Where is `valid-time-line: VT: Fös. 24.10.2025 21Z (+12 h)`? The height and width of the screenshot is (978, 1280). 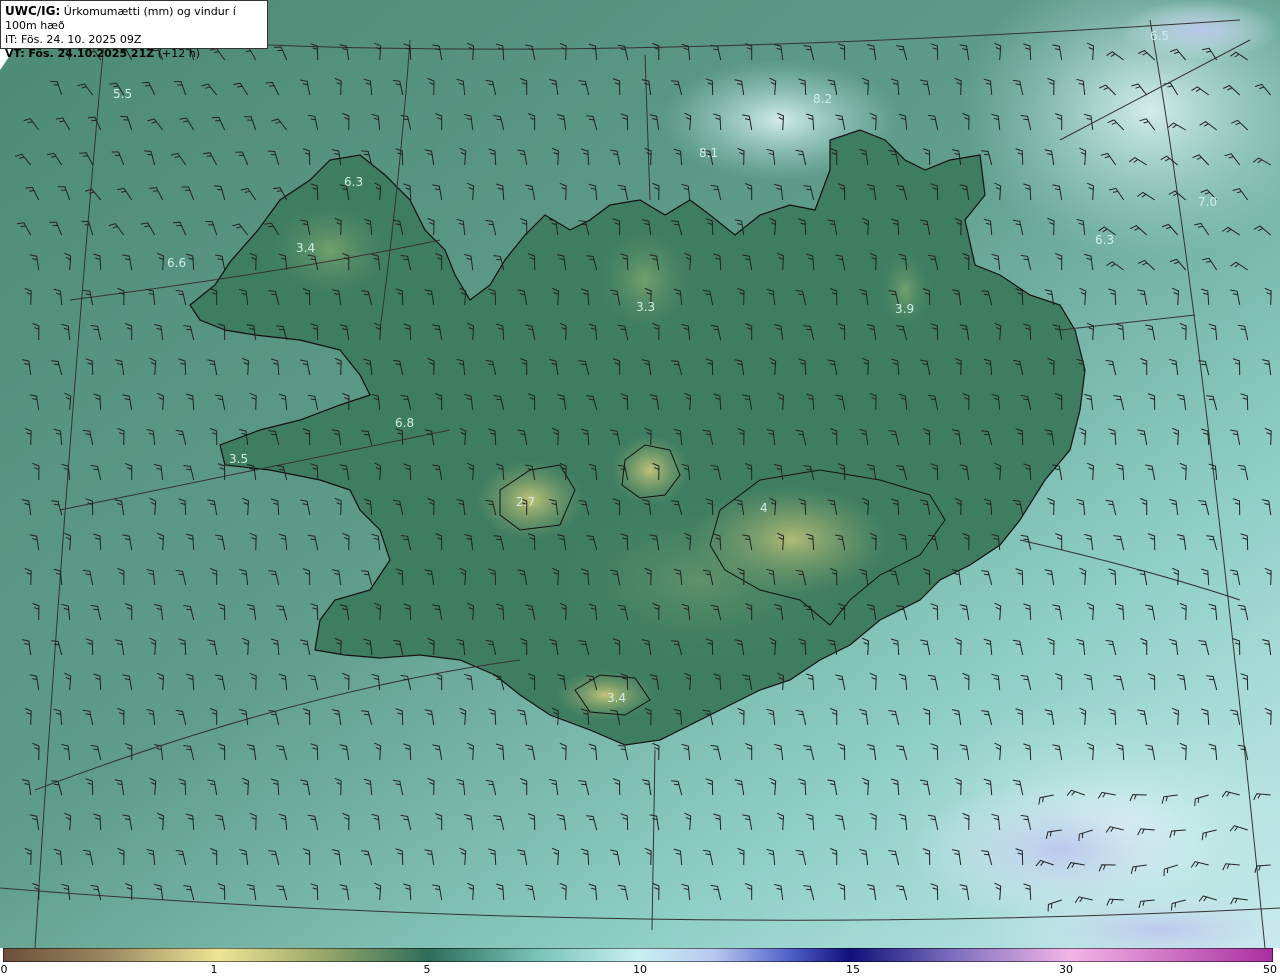
valid-time-line: VT: Fös. 24.10.2025 21Z (+12 h) is located at coordinates (134, 54).